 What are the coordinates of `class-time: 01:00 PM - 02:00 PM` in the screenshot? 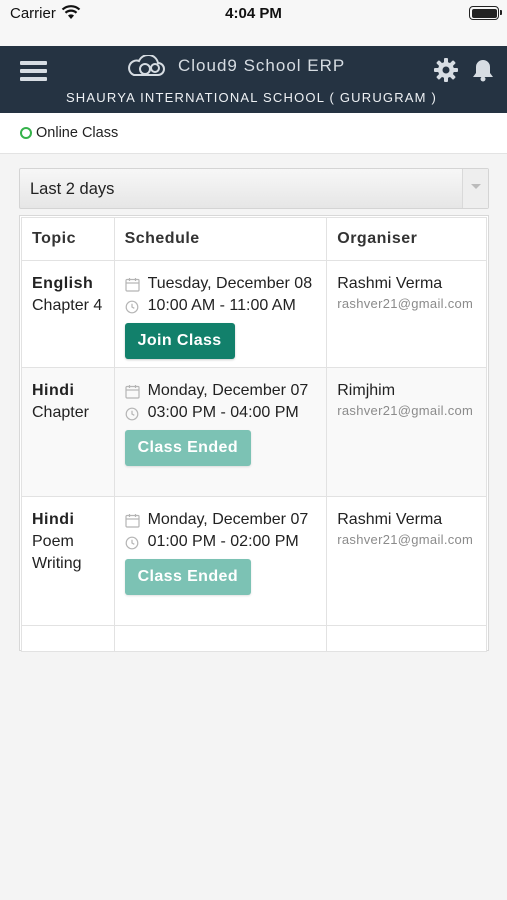 It's located at (223, 541).